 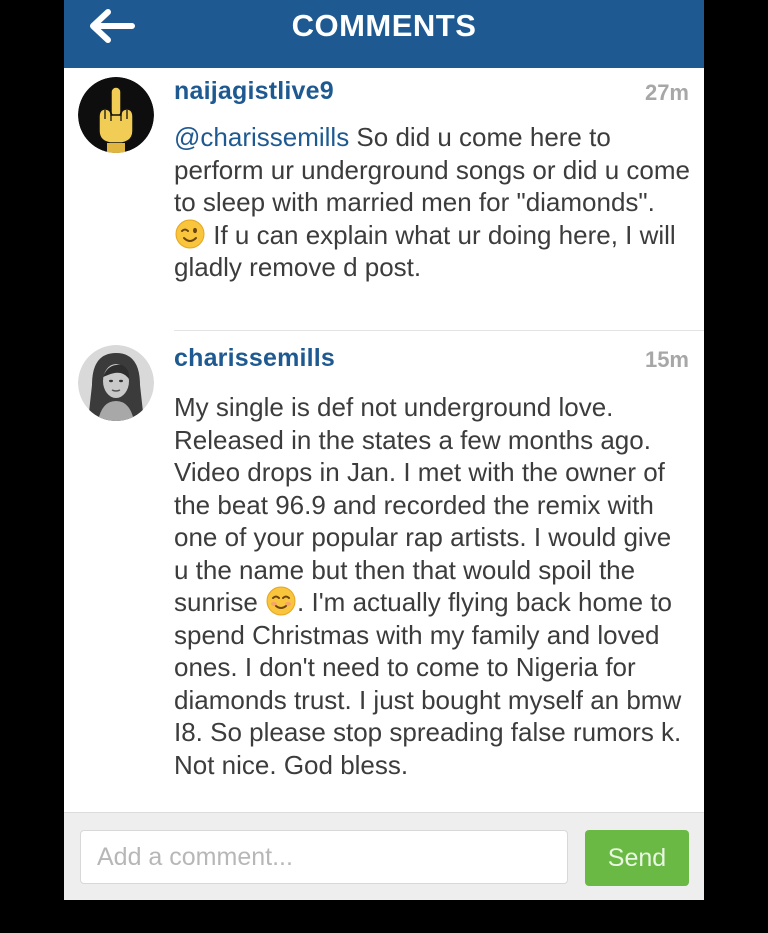 What do you see at coordinates (254, 358) in the screenshot?
I see `comment-username: charissemills` at bounding box center [254, 358].